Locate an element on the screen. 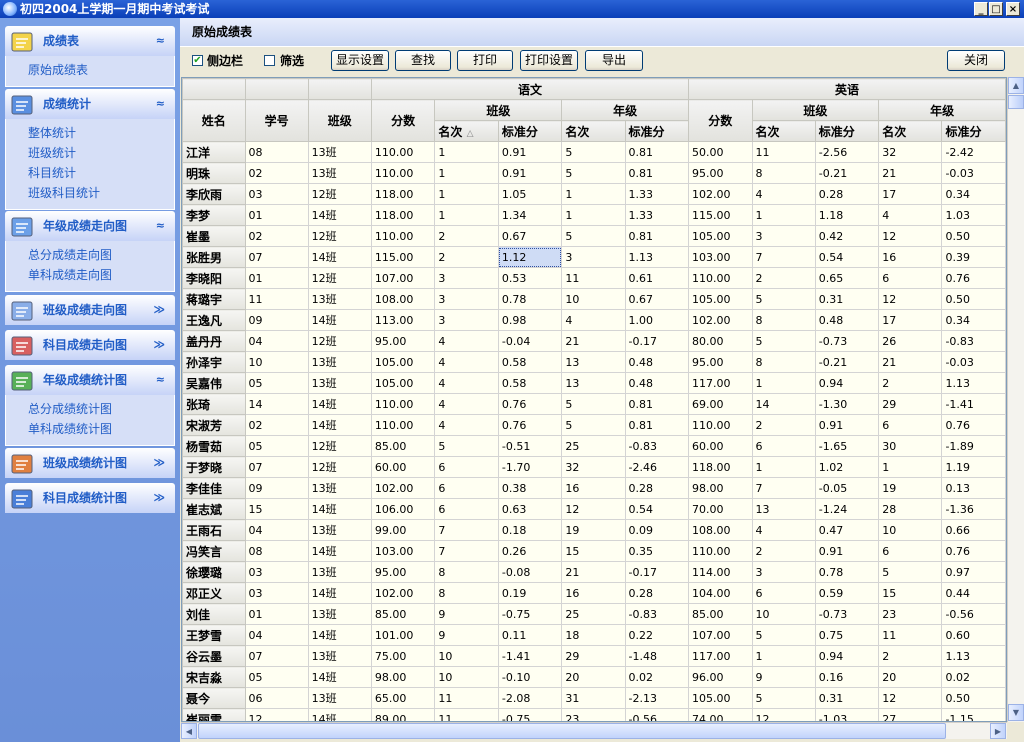 The width and height of the screenshot is (1024, 742). table-cell: 3 is located at coordinates (783, 236).